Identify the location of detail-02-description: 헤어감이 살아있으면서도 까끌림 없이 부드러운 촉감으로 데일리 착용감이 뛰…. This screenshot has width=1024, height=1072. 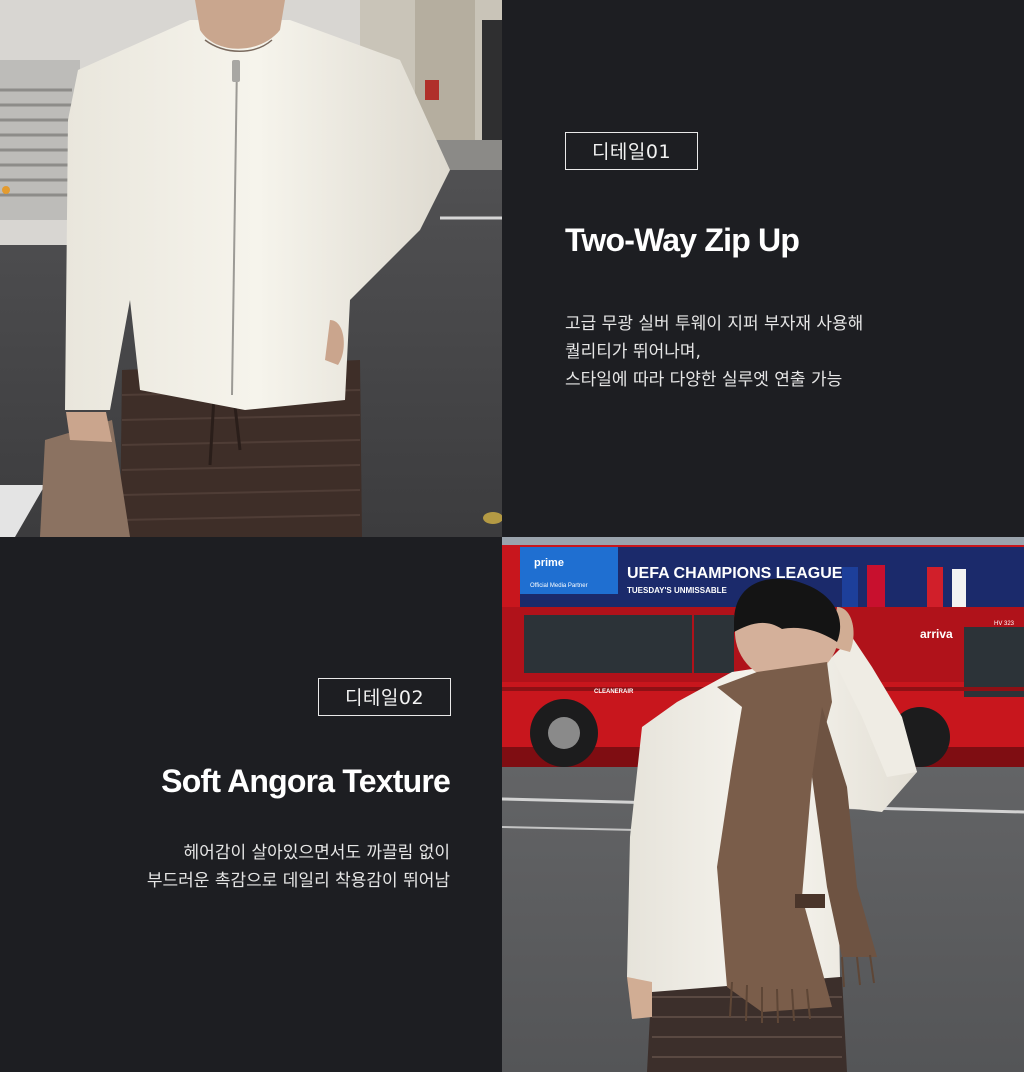
(298, 867).